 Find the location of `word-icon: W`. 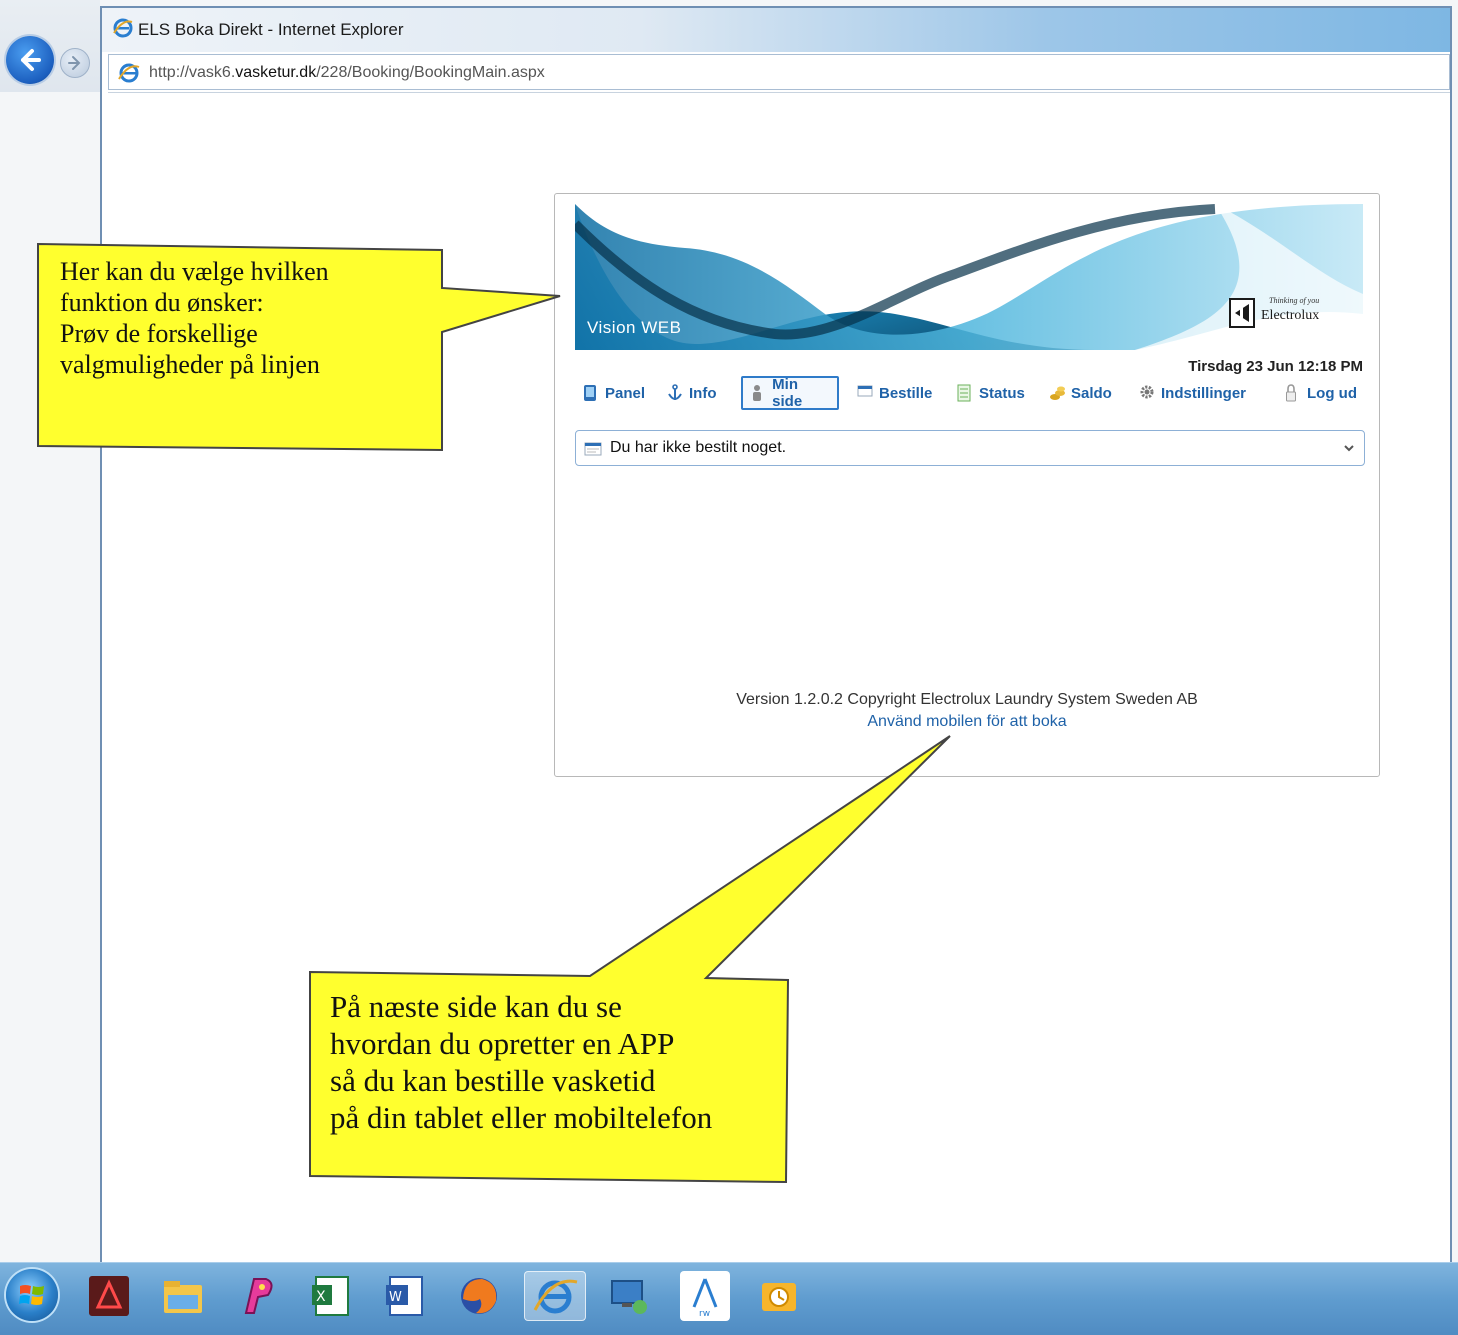

word-icon: W is located at coordinates (405, 1296).